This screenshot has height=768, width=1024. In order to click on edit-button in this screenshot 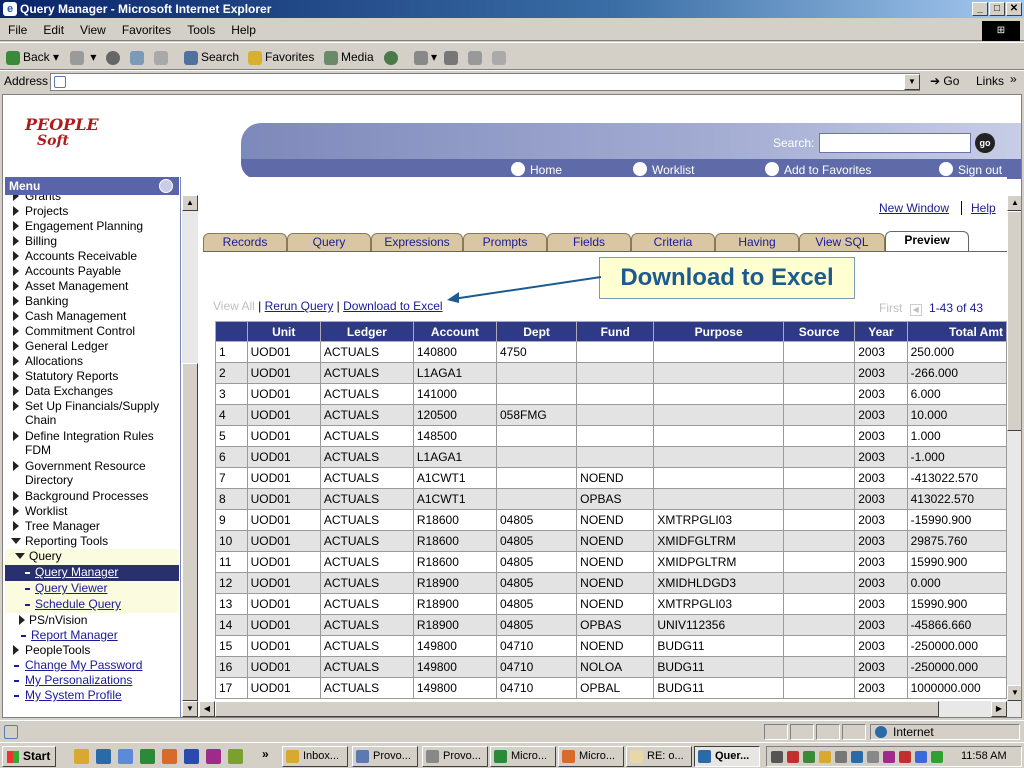, I will do `click(476, 57)`.